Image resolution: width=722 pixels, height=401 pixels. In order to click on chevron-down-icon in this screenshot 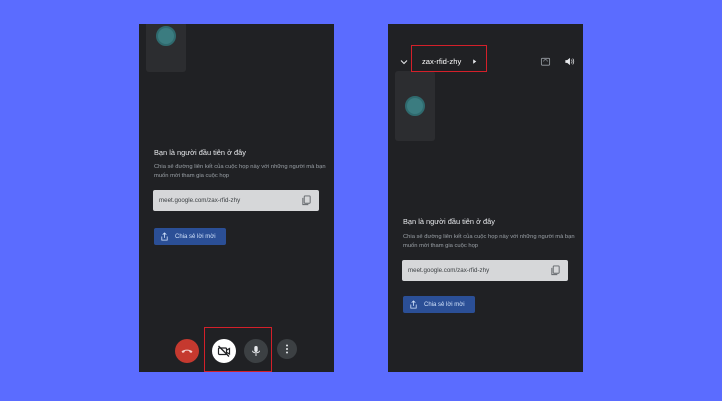, I will do `click(404, 62)`.